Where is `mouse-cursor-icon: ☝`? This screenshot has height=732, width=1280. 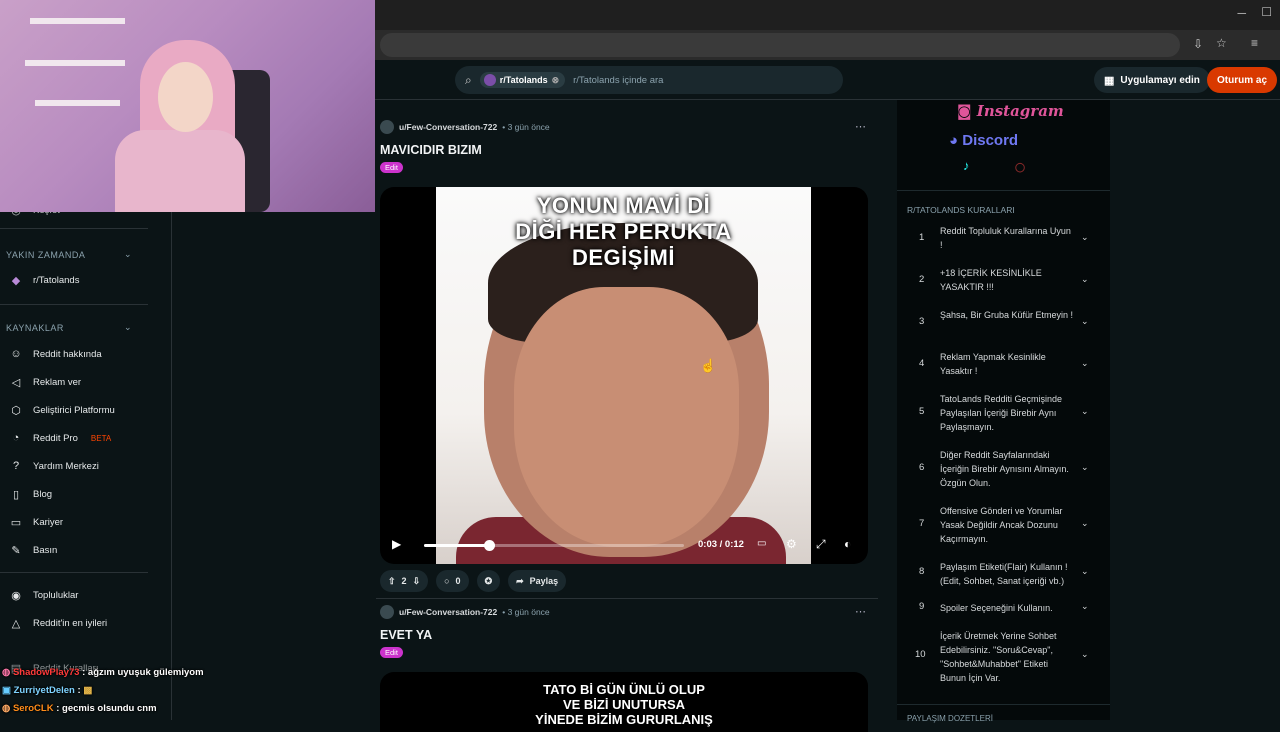 mouse-cursor-icon: ☝ is located at coordinates (708, 365).